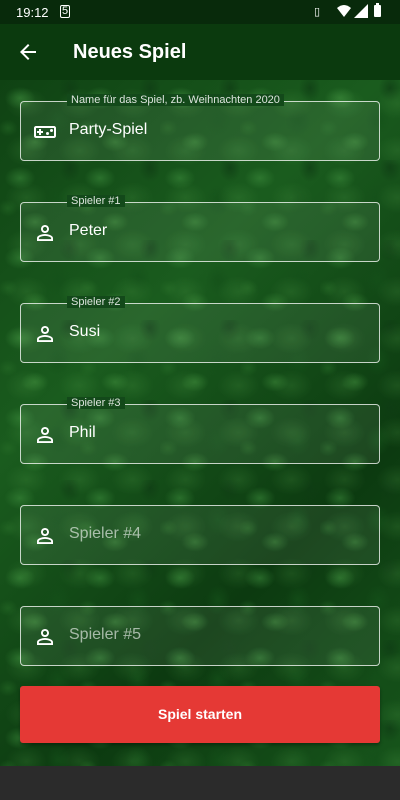  Describe the element at coordinates (200, 636) in the screenshot. I see `player-5-field: Spieler #5` at that location.